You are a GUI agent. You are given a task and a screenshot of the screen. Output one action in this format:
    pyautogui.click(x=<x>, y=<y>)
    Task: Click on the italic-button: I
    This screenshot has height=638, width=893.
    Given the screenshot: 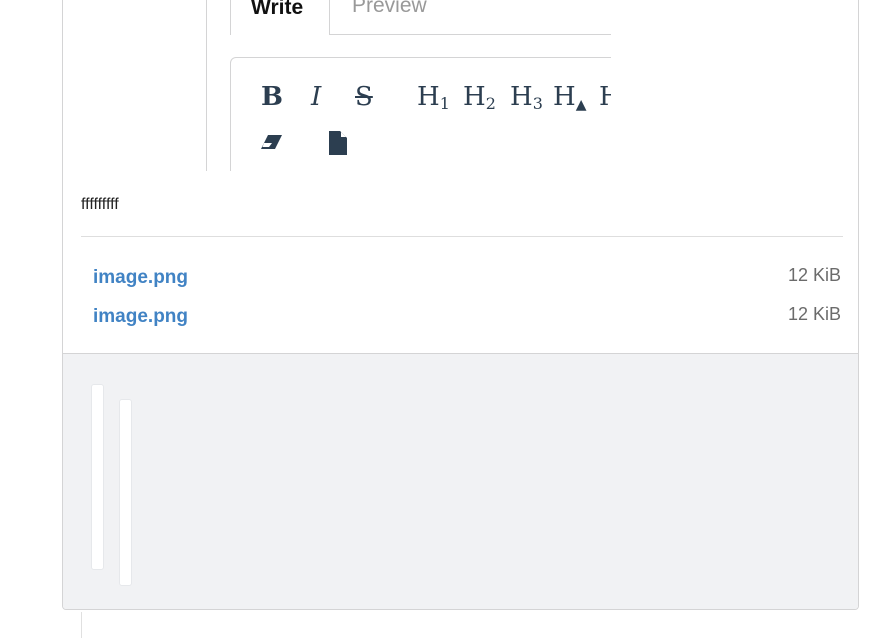 What is the action you would take?
    pyautogui.click(x=316, y=97)
    